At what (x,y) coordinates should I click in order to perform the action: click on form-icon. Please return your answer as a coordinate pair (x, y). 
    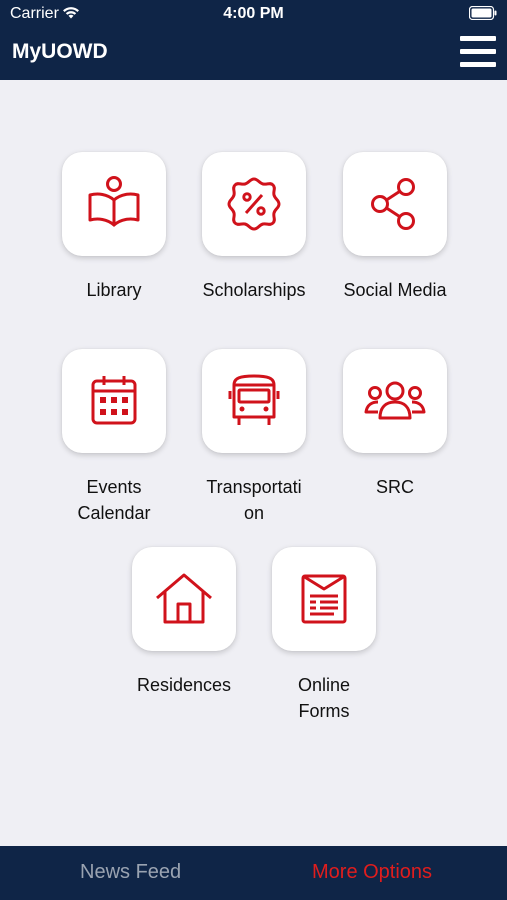
    Looking at the image, I should click on (324, 599).